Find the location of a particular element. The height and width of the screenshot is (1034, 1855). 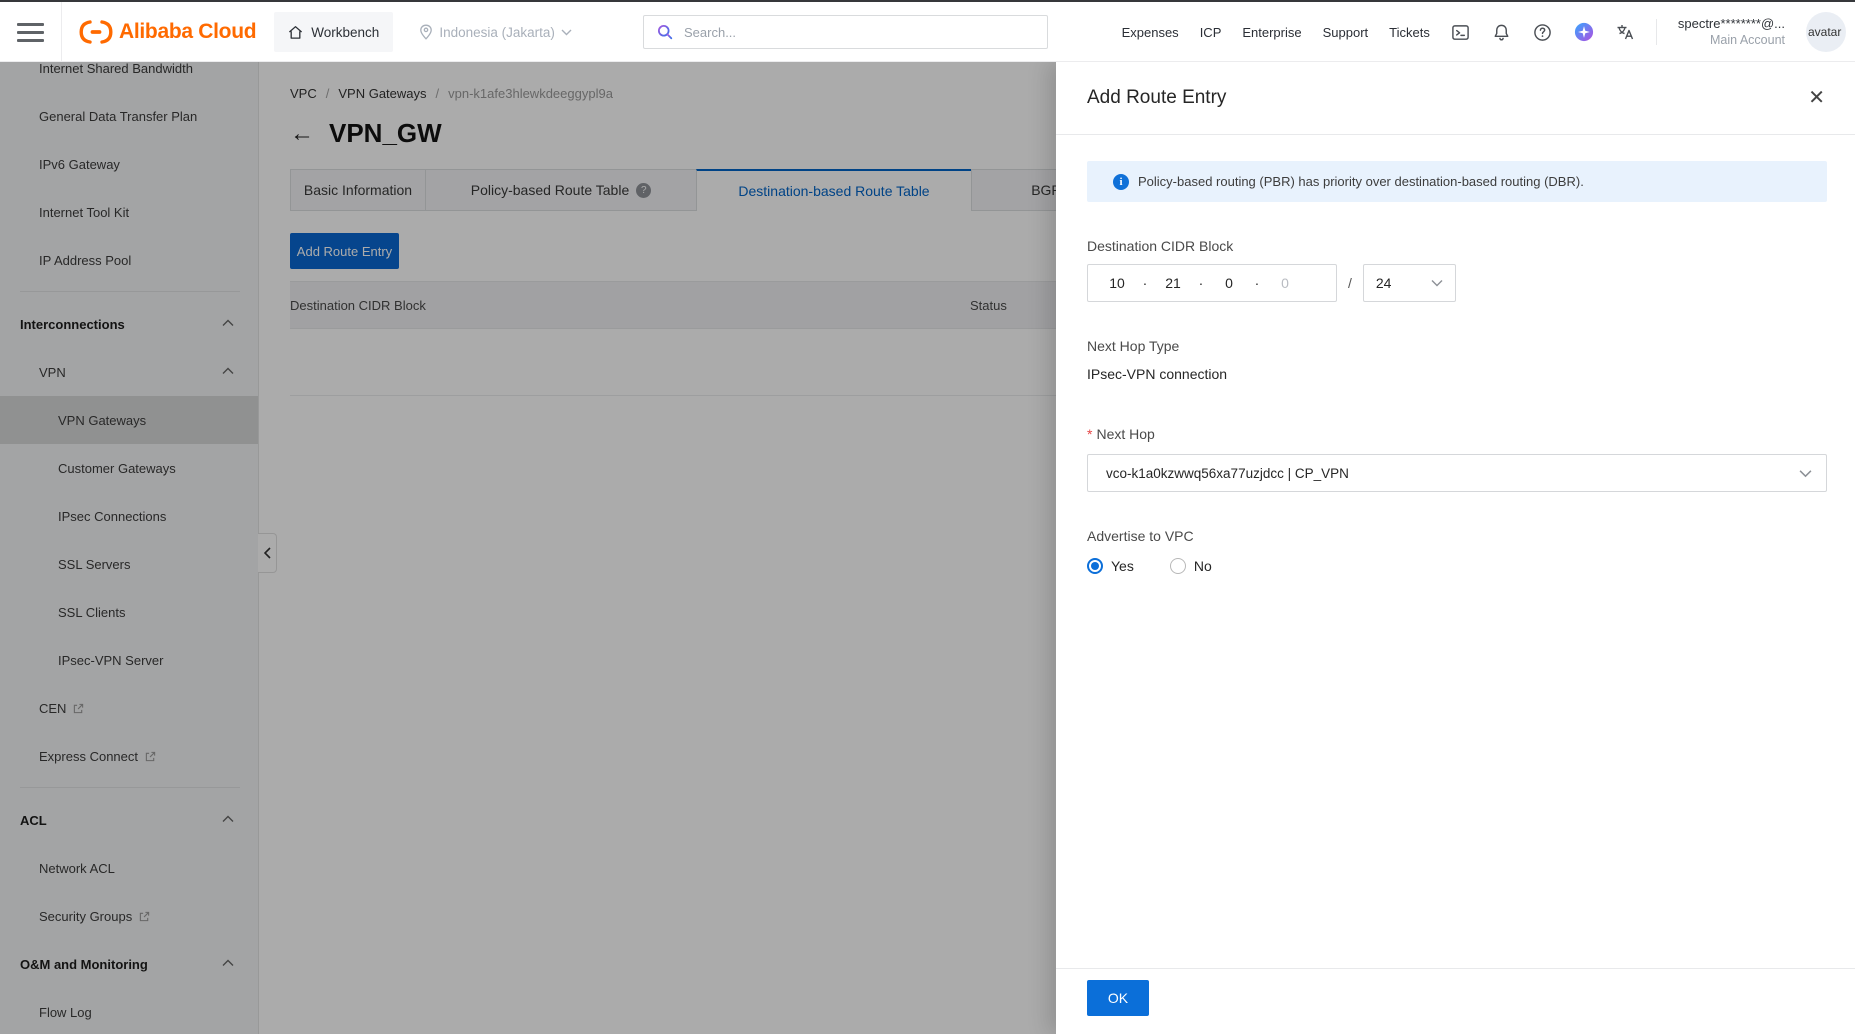

home-icon is located at coordinates (295, 32).